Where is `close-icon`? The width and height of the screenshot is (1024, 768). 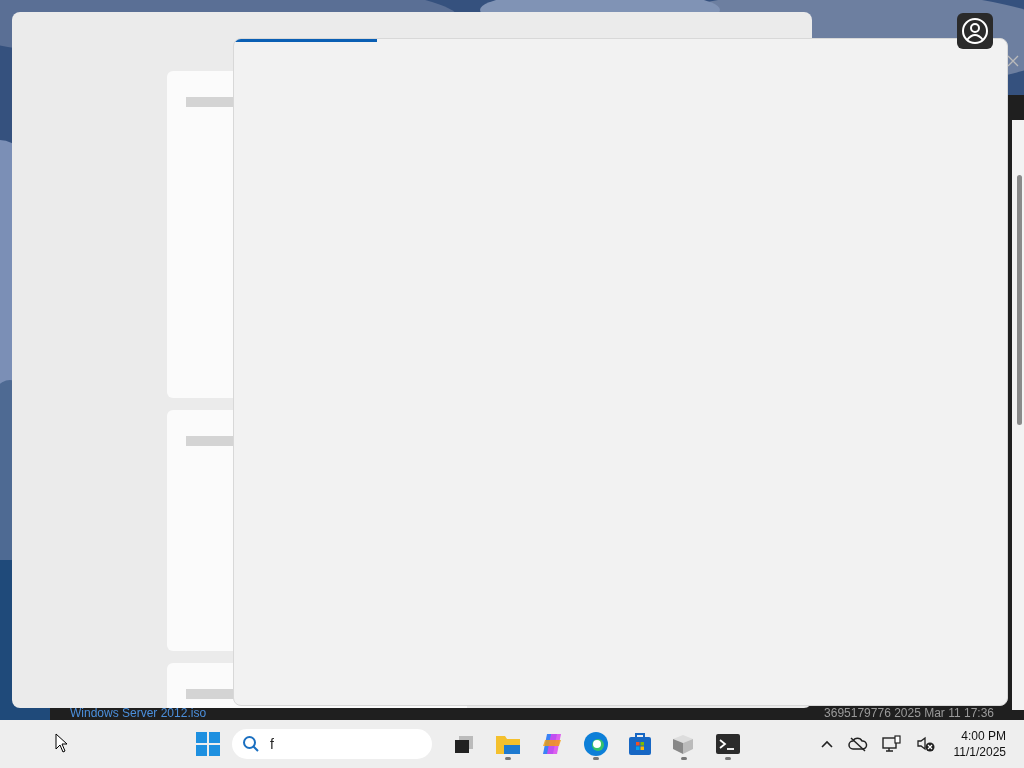 close-icon is located at coordinates (1013, 61).